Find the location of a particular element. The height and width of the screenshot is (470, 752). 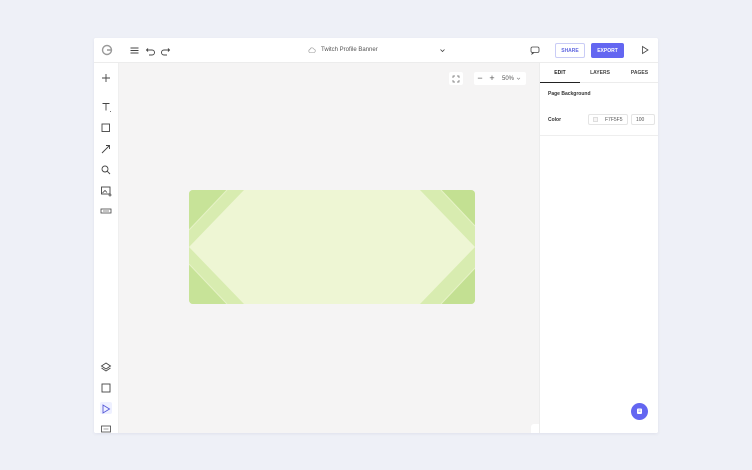

help-button is located at coordinates (639, 411).